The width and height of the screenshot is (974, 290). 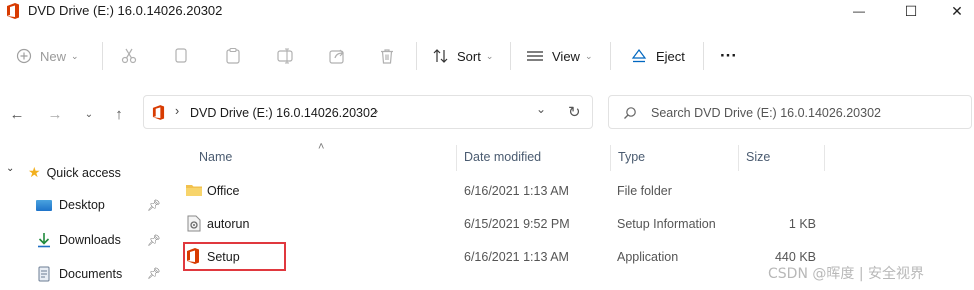 What do you see at coordinates (954, 11) in the screenshot?
I see `close-button: ✕` at bounding box center [954, 11].